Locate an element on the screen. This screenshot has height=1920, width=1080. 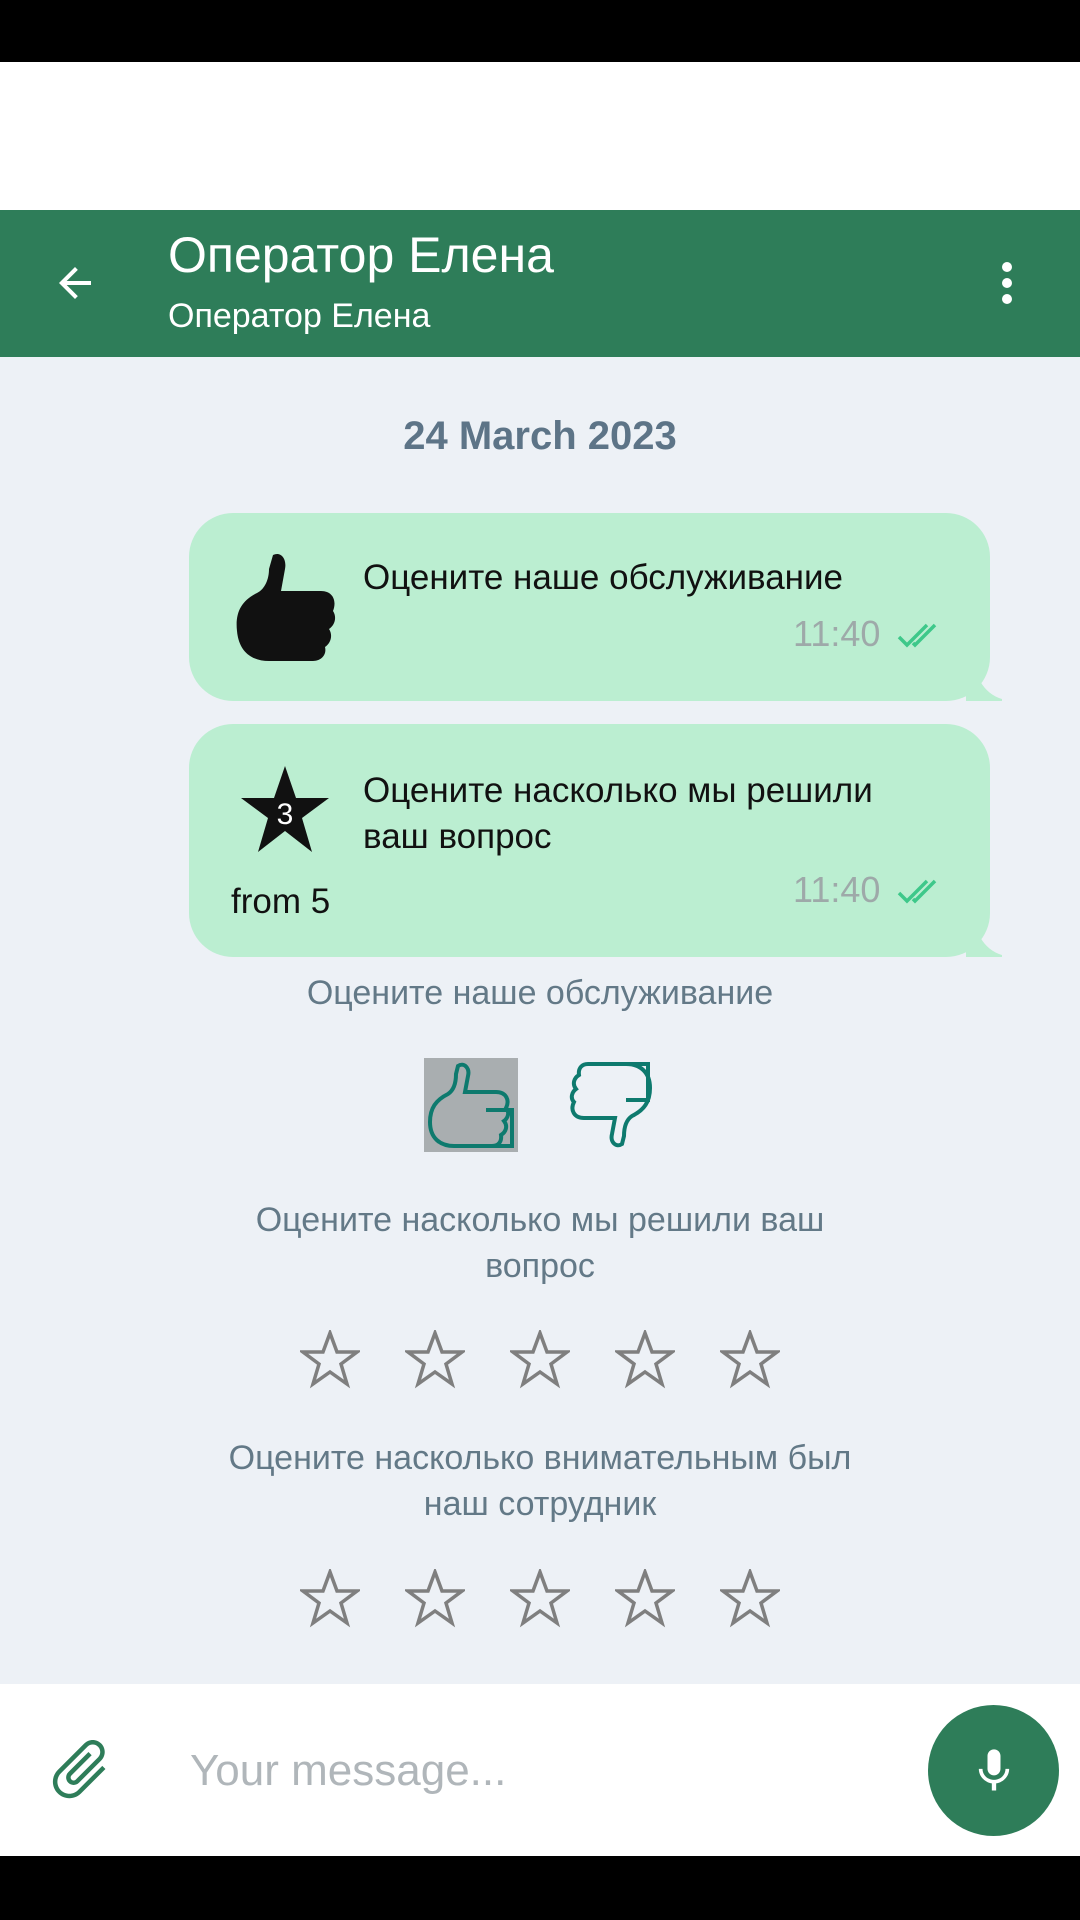
mic-button is located at coordinates (993, 1770).